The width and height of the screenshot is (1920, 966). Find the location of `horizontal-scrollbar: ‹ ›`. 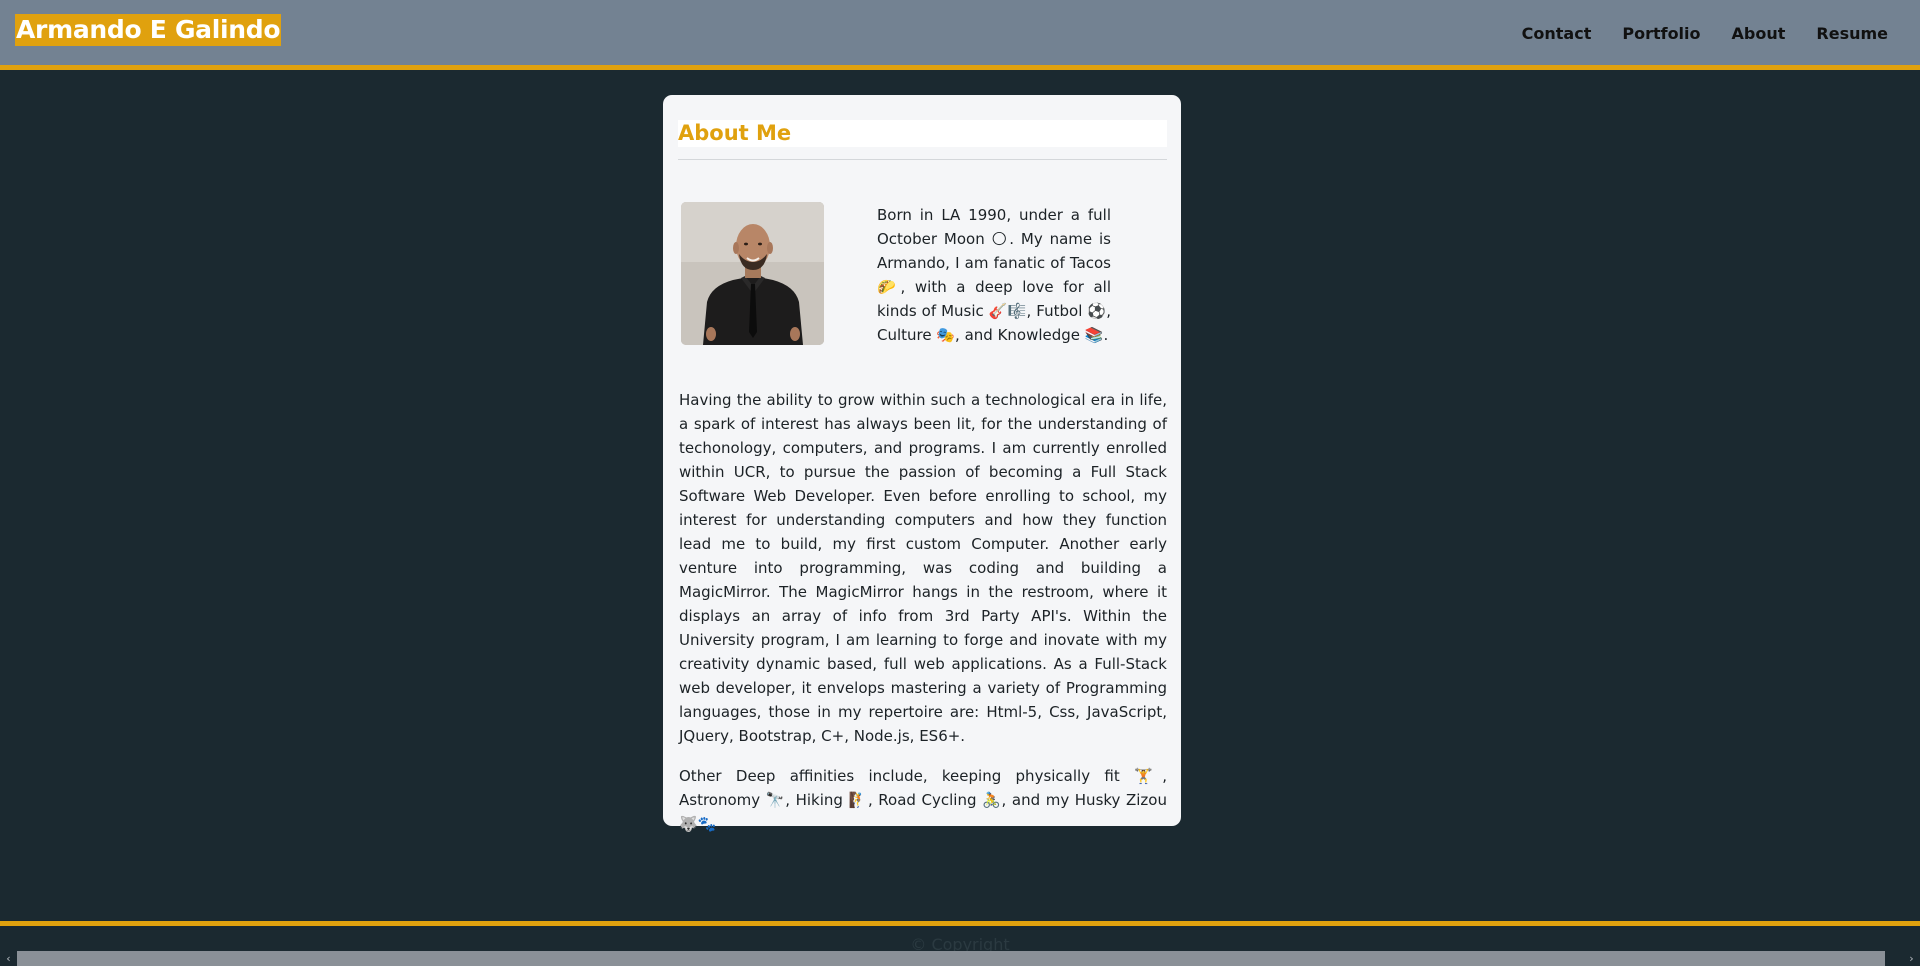

horizontal-scrollbar: ‹ › is located at coordinates (960, 958).